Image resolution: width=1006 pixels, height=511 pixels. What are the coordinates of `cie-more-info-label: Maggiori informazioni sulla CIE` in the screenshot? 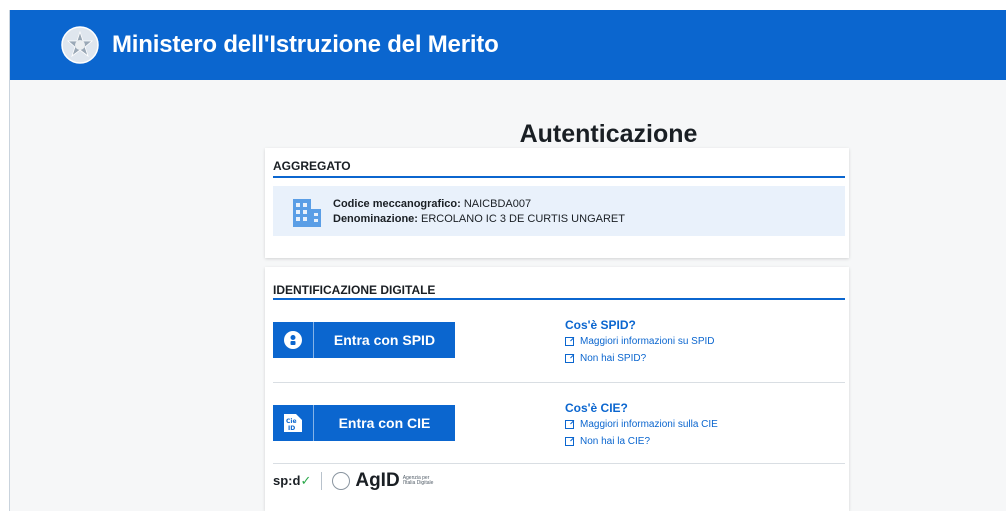 It's located at (649, 424).